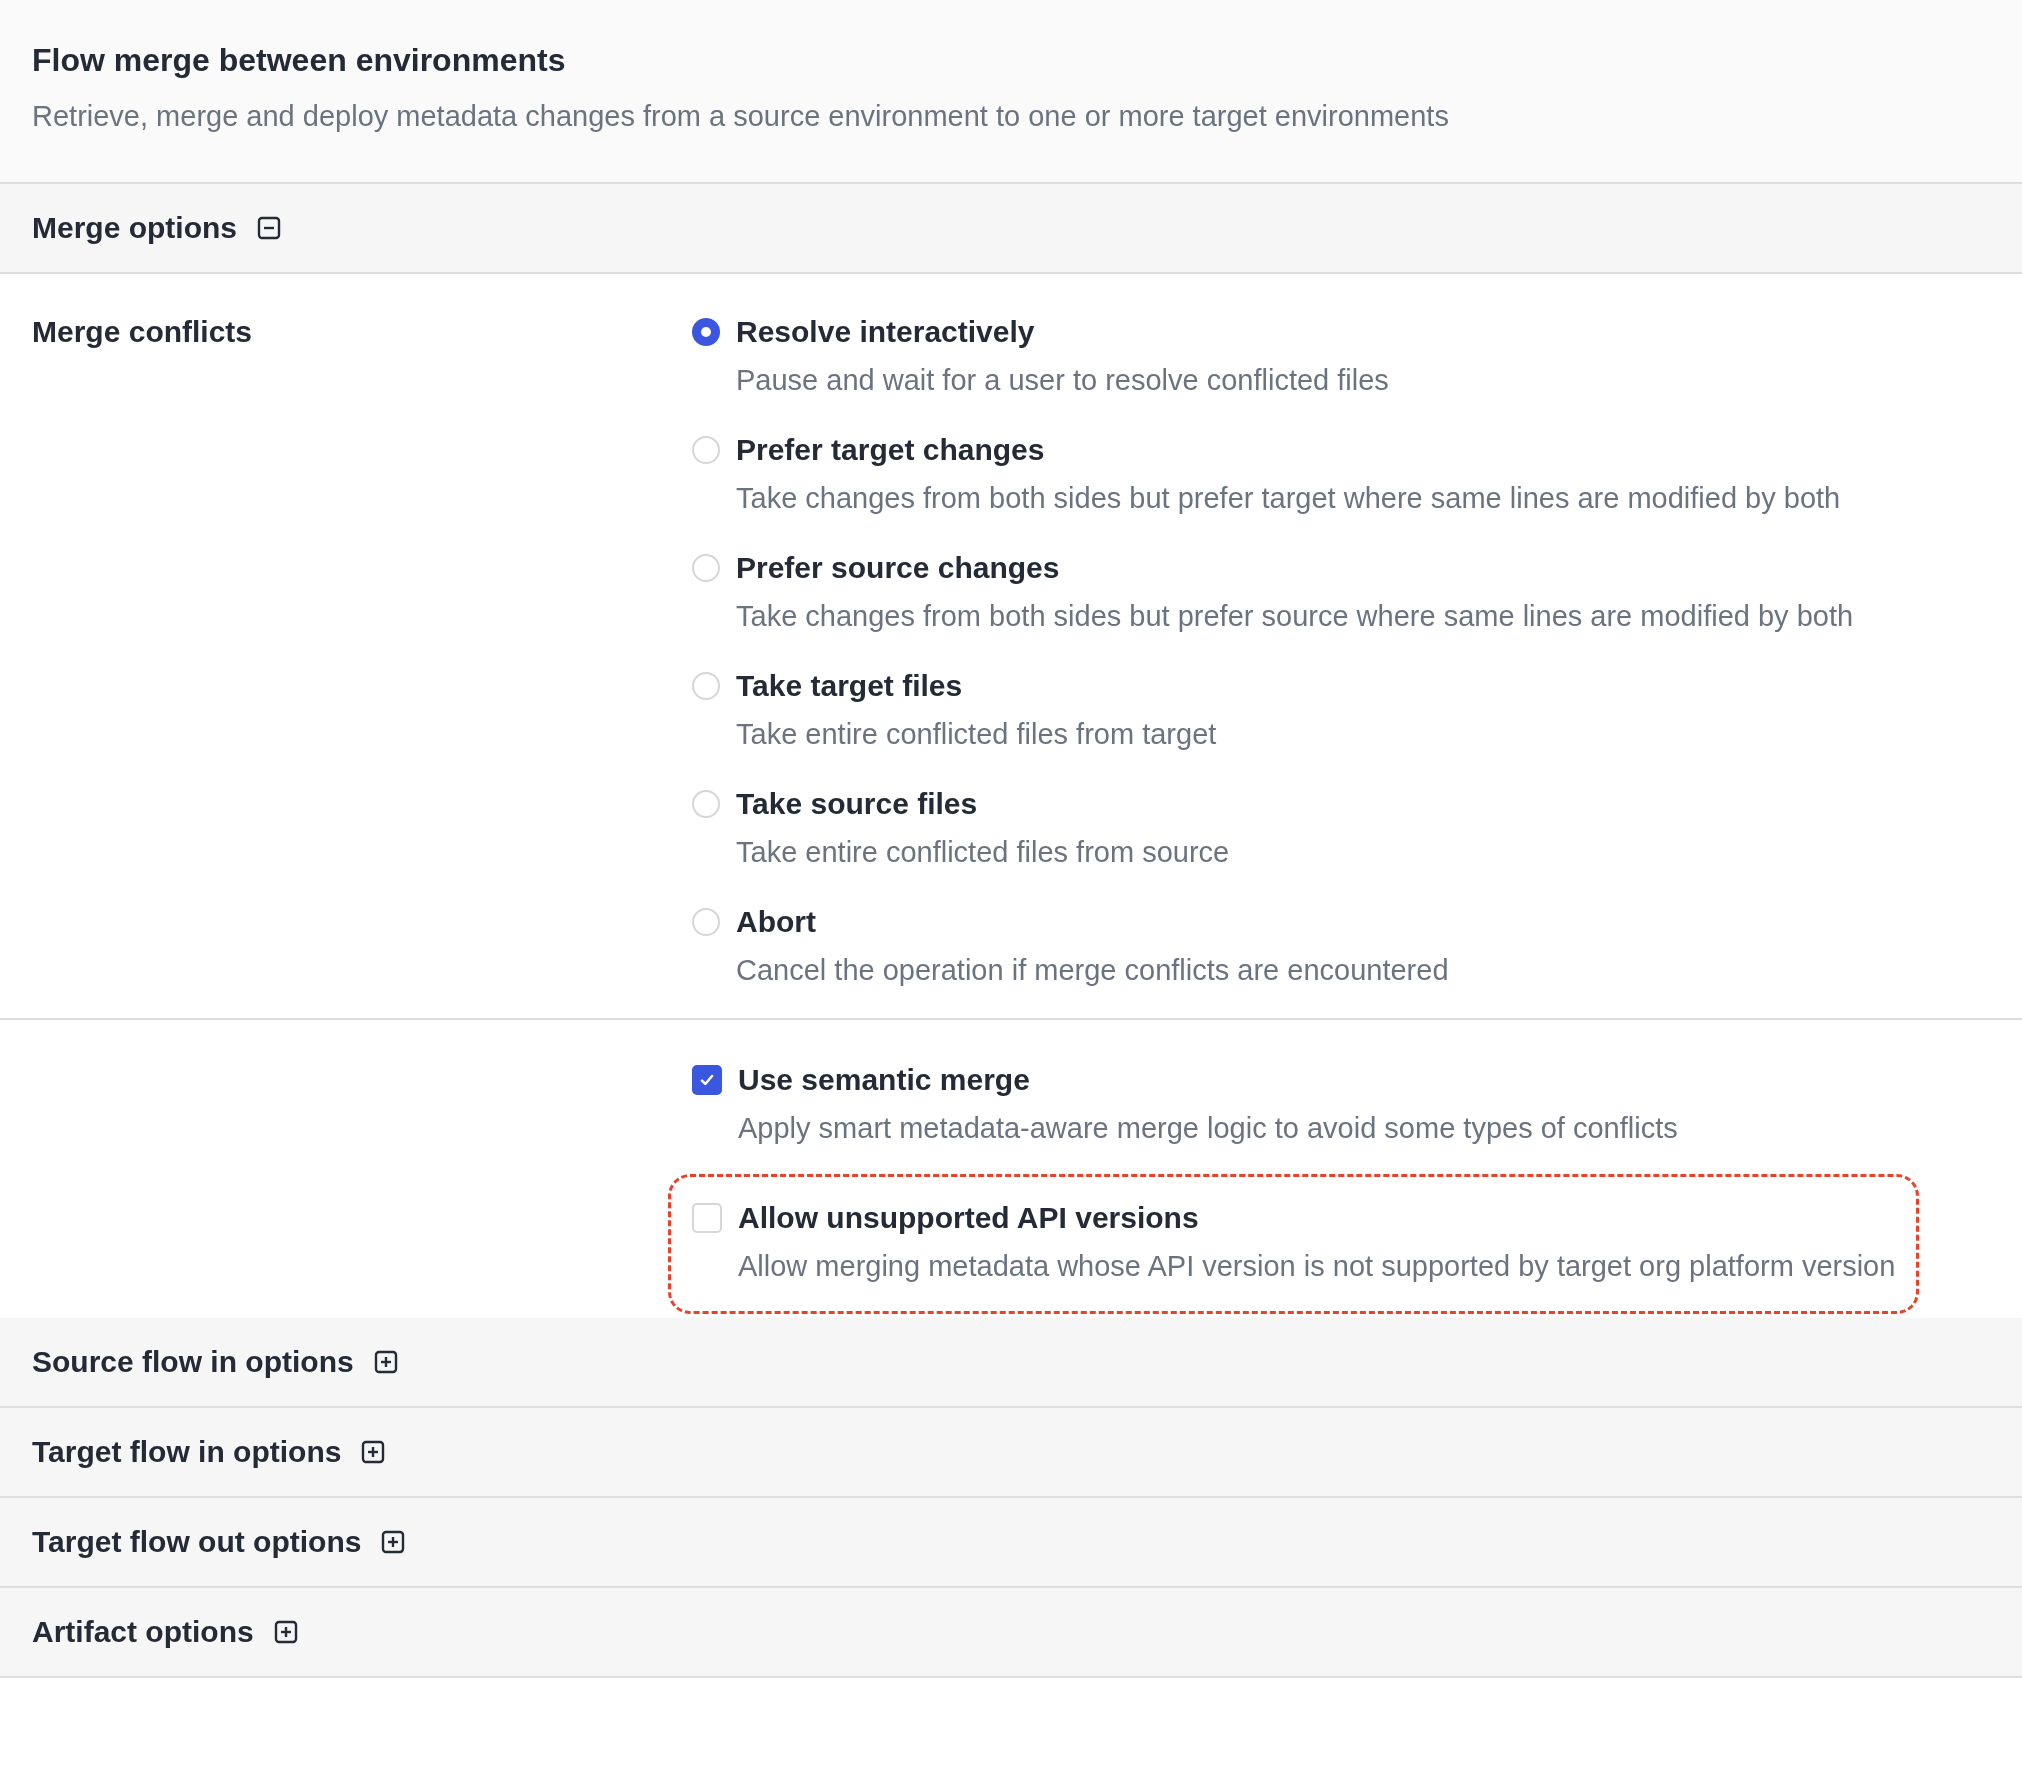 The image size is (2022, 1778). What do you see at coordinates (983, 852) in the screenshot?
I see `option-description: Take entire conflicted files from source` at bounding box center [983, 852].